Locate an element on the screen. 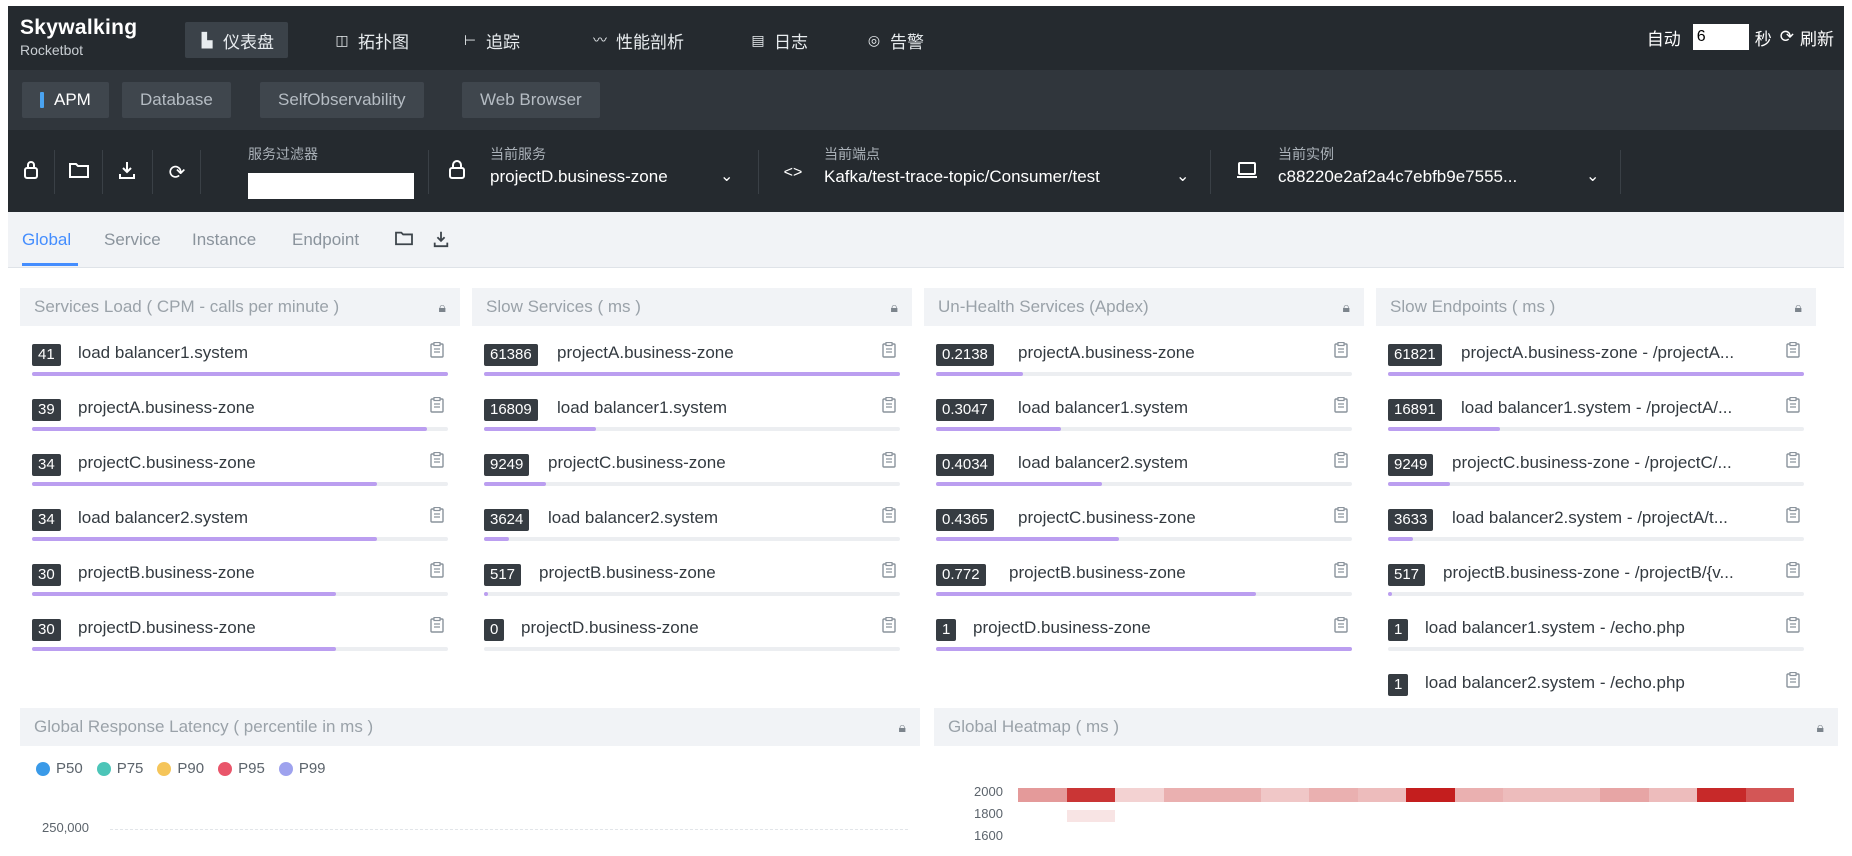  layer-tab: Database is located at coordinates (176, 100).